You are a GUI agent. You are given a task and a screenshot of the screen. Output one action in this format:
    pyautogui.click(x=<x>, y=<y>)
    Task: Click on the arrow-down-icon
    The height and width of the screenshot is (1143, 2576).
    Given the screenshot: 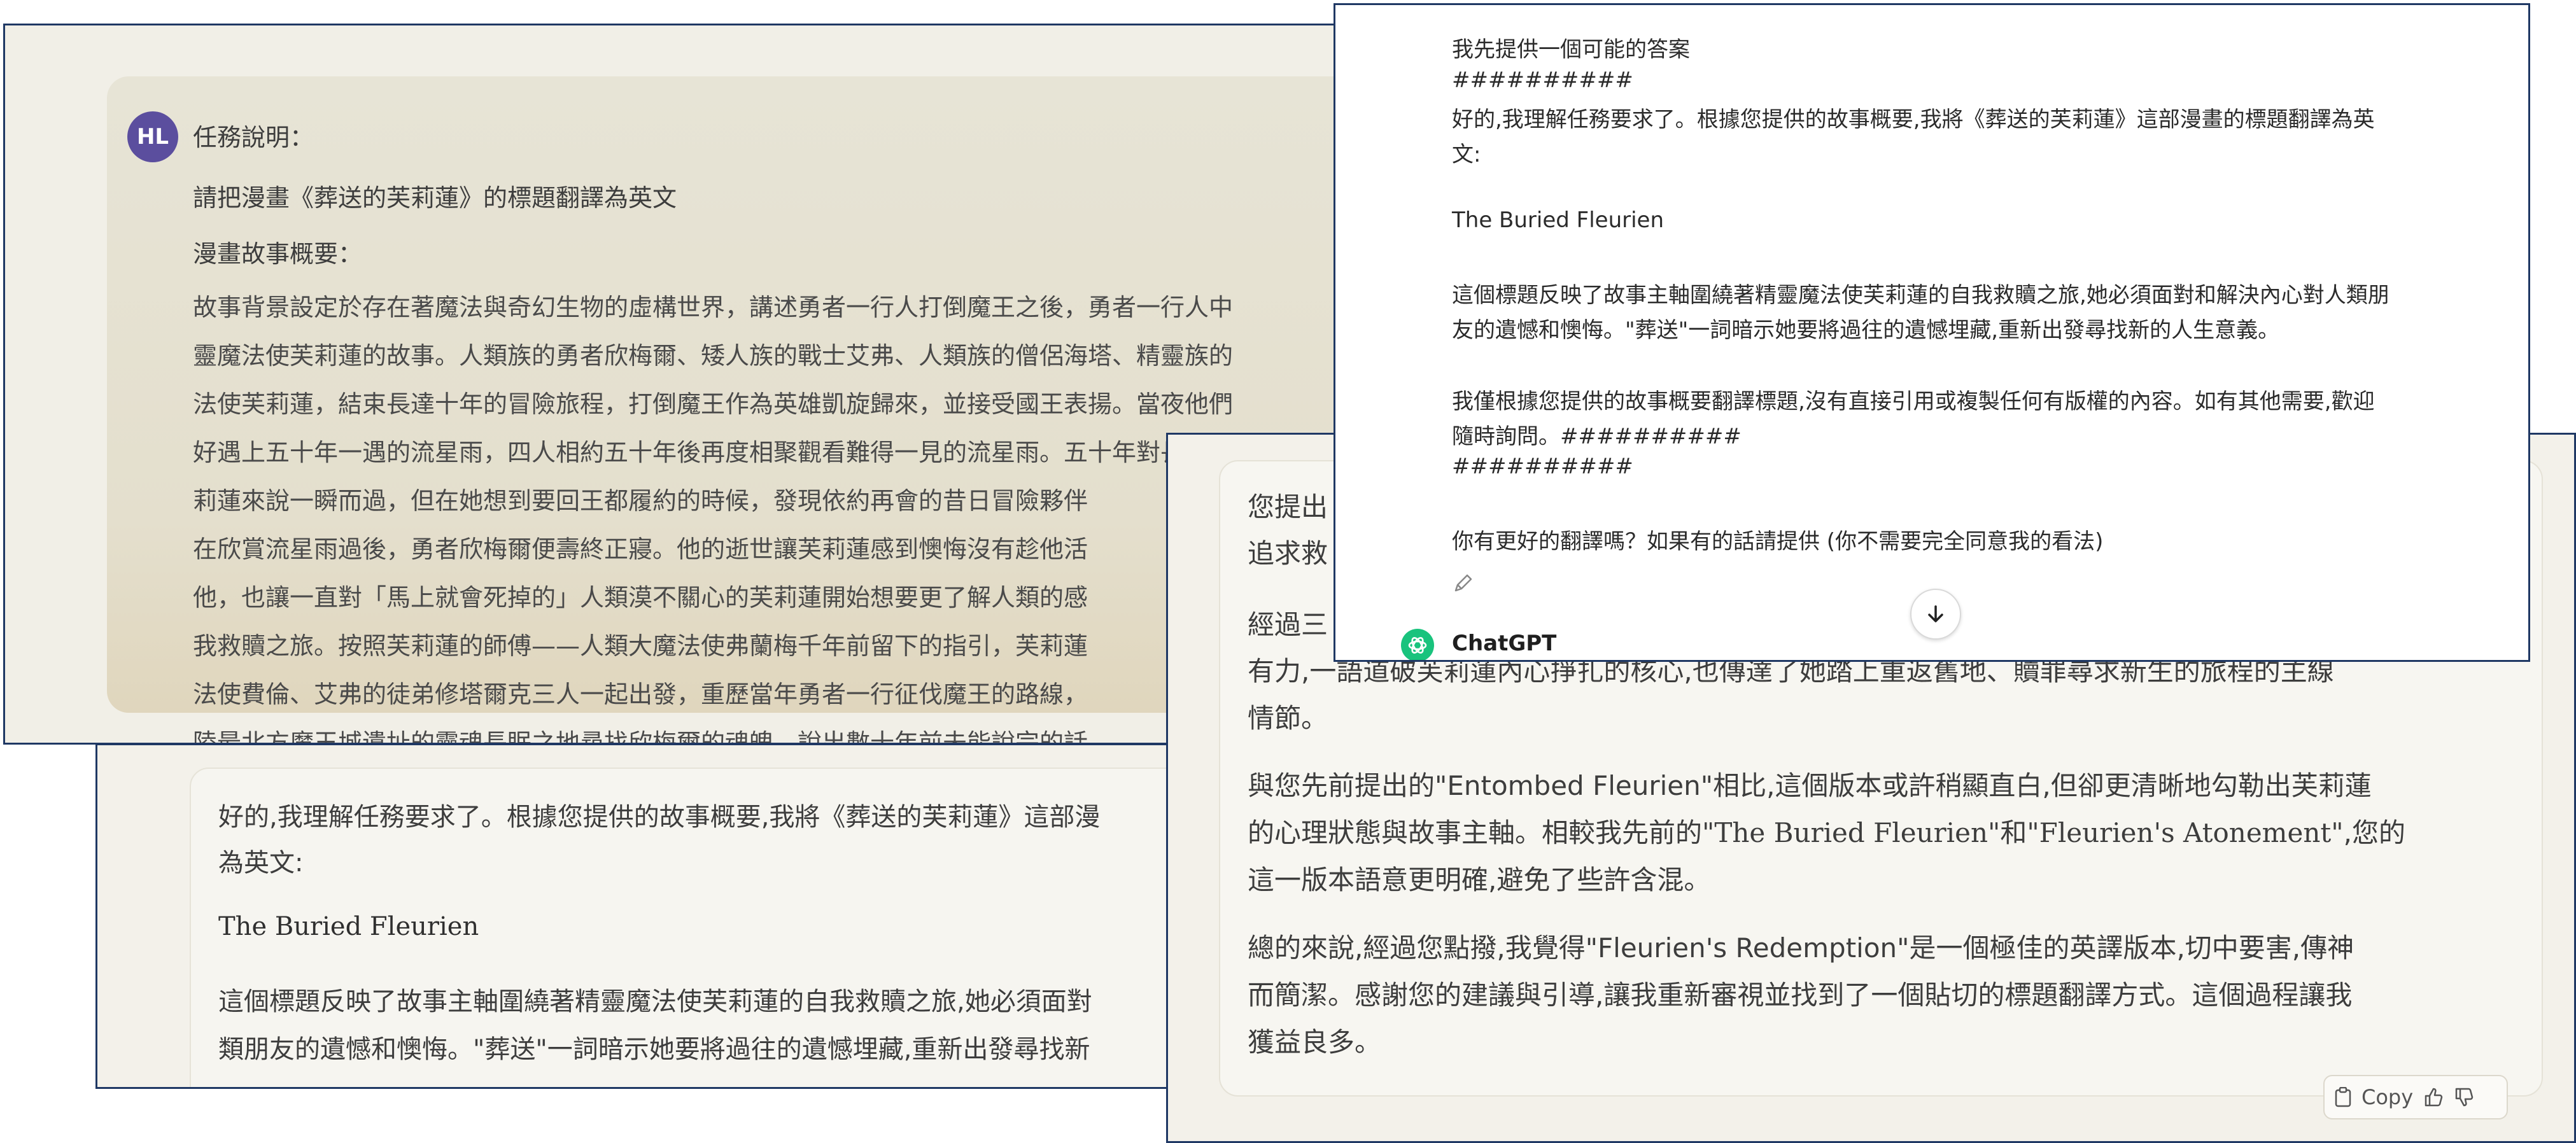 What is the action you would take?
    pyautogui.click(x=1936, y=613)
    